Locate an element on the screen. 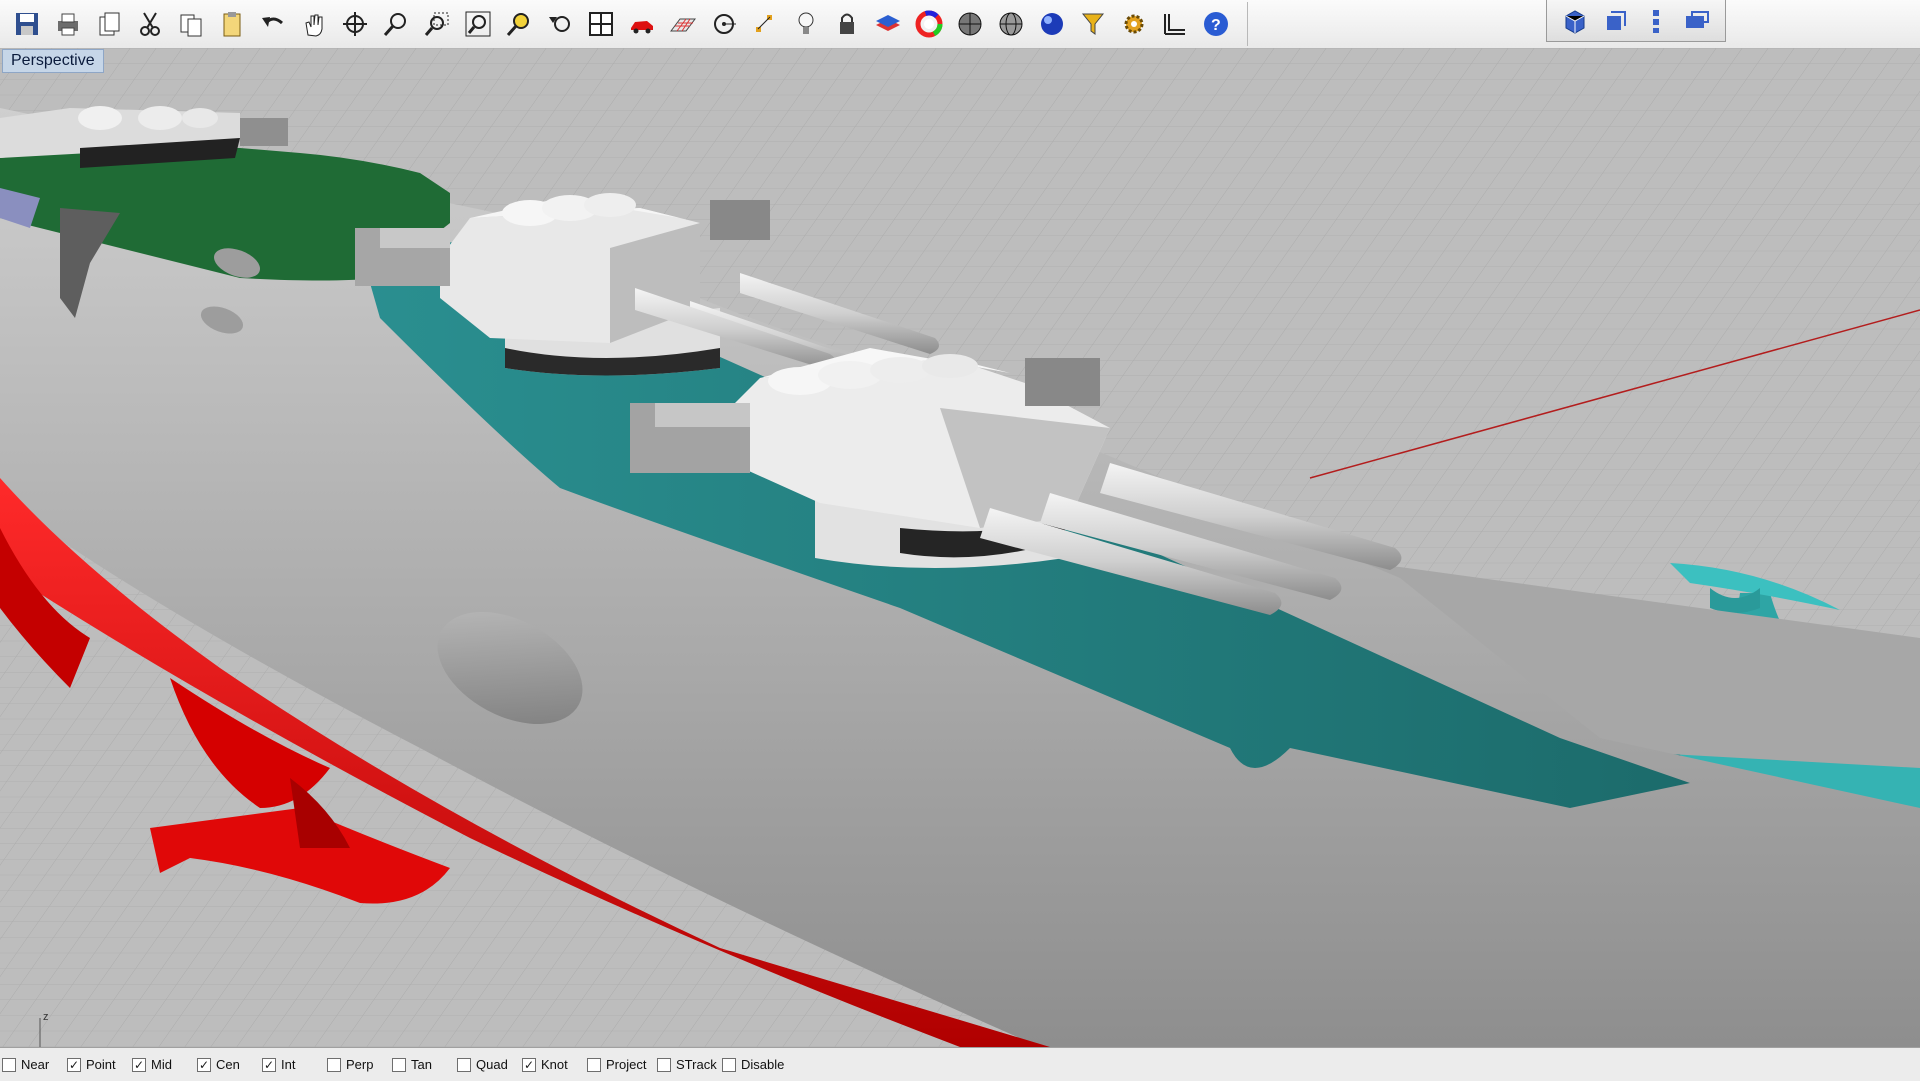 This screenshot has width=1920, height=1081. cut-button is located at coordinates (150, 24).